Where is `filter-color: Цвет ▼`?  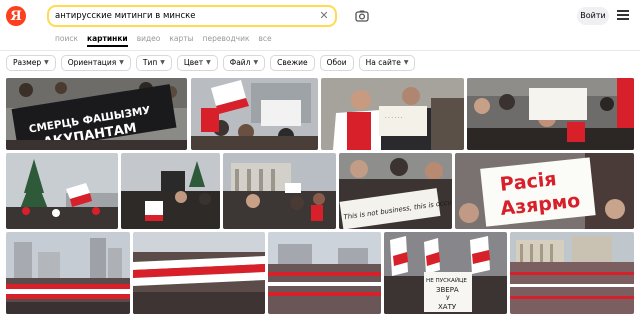 filter-color: Цвет ▼ is located at coordinates (197, 63).